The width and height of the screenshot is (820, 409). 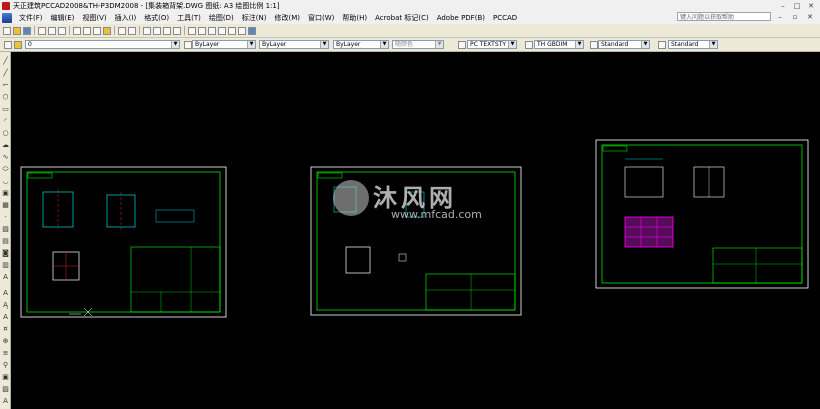 What do you see at coordinates (5, 253) in the screenshot?
I see `region-icon: ◙` at bounding box center [5, 253].